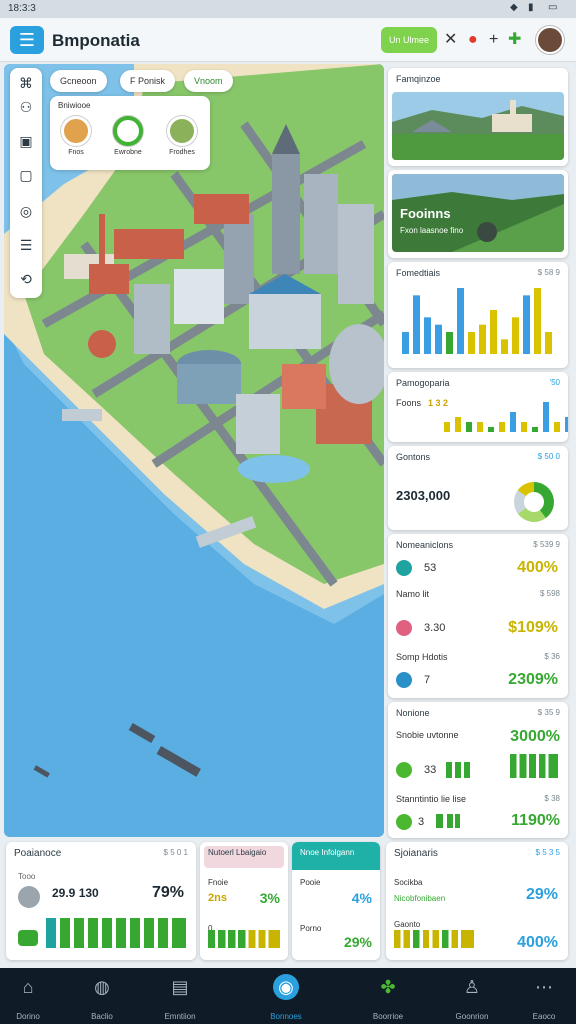 The image size is (576, 1024). Describe the element at coordinates (244, 901) in the screenshot. I see `network-card: Nutoerl Lbaigaio Fnoie 2ns 3% 0` at that location.